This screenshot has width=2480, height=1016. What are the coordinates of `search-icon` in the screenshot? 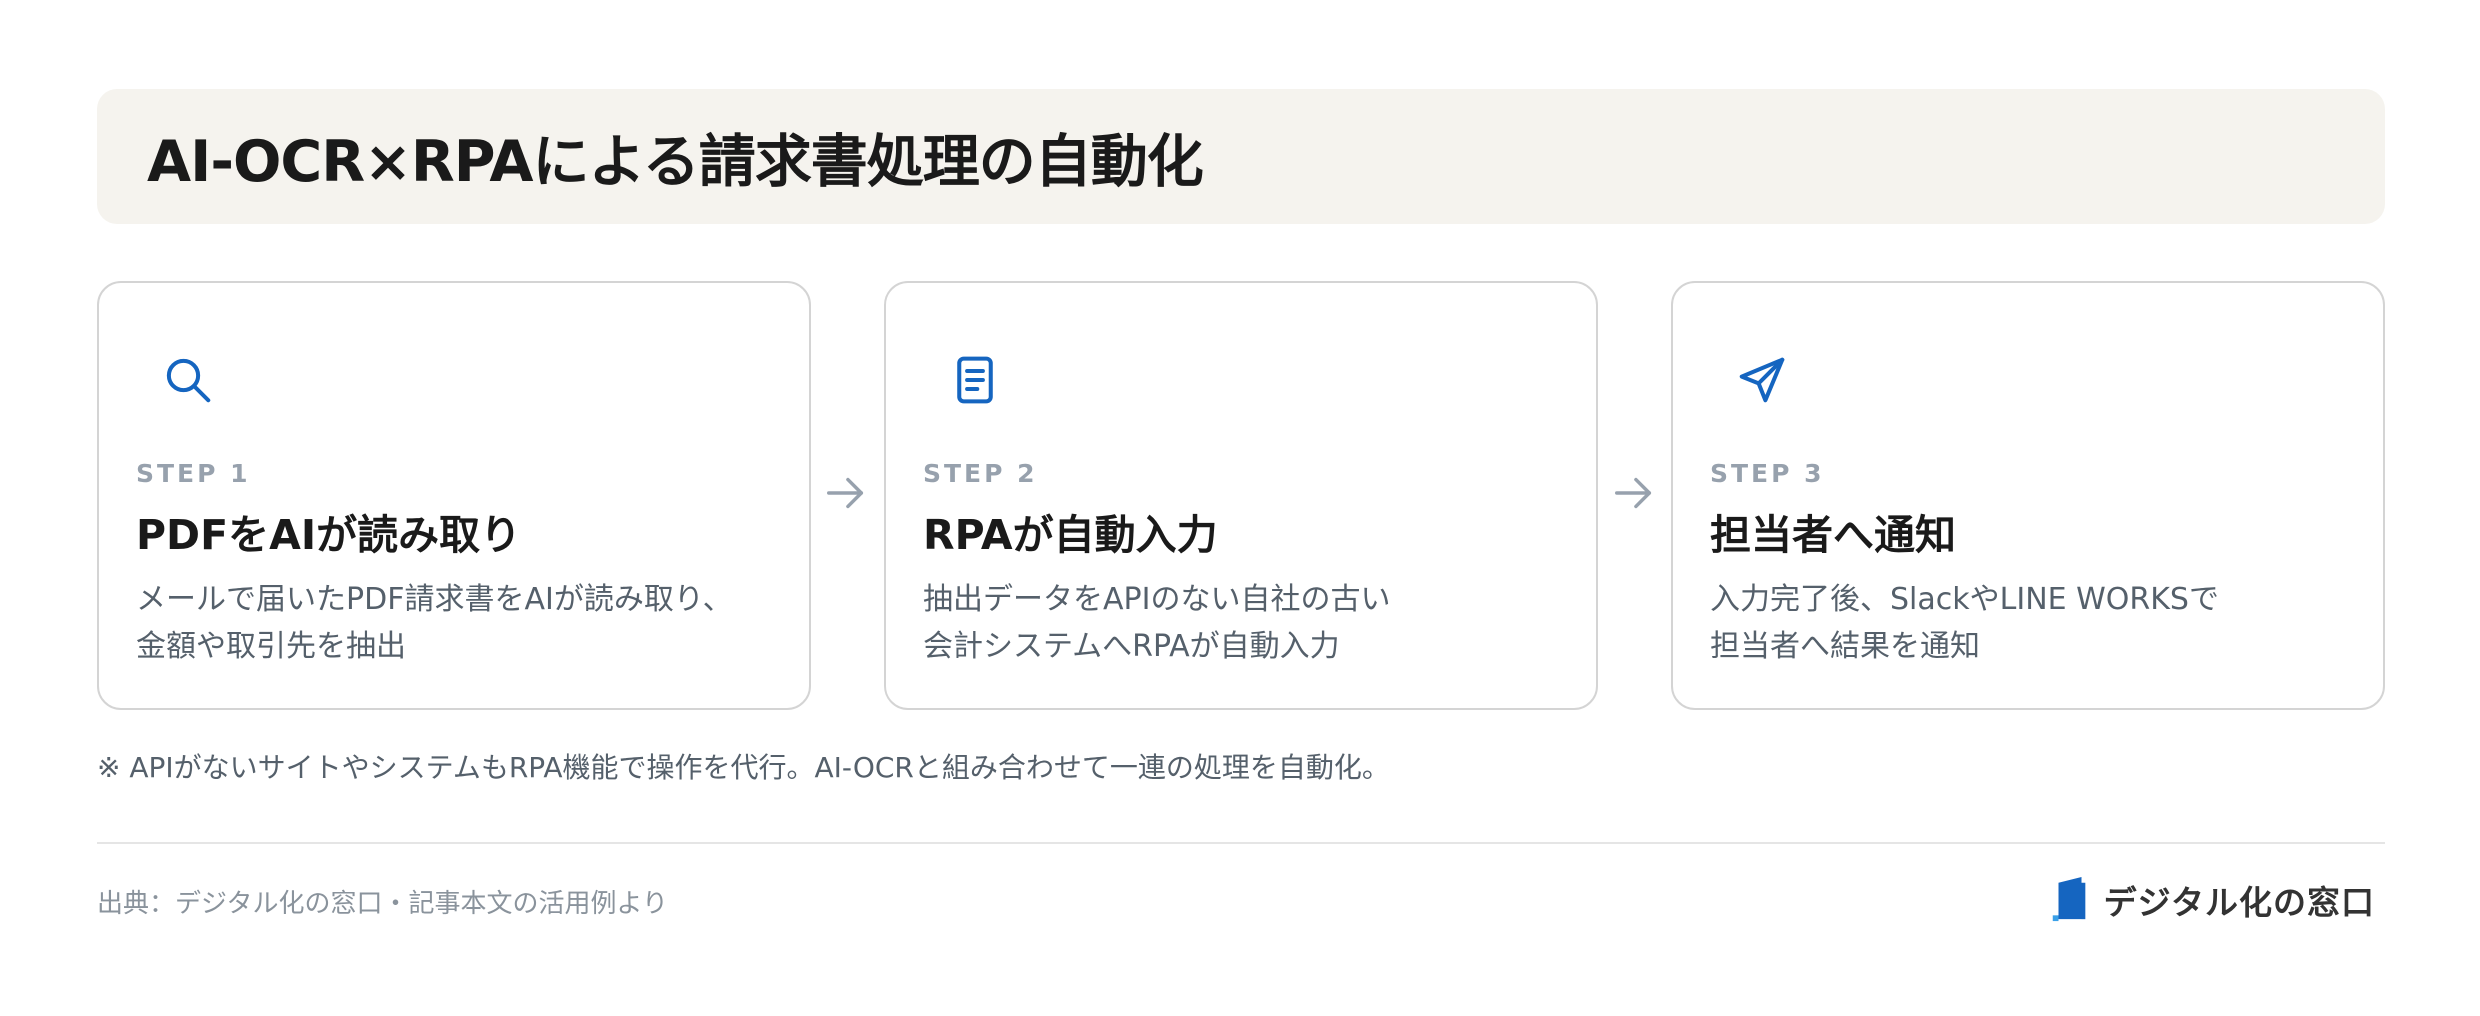 It's located at (188, 380).